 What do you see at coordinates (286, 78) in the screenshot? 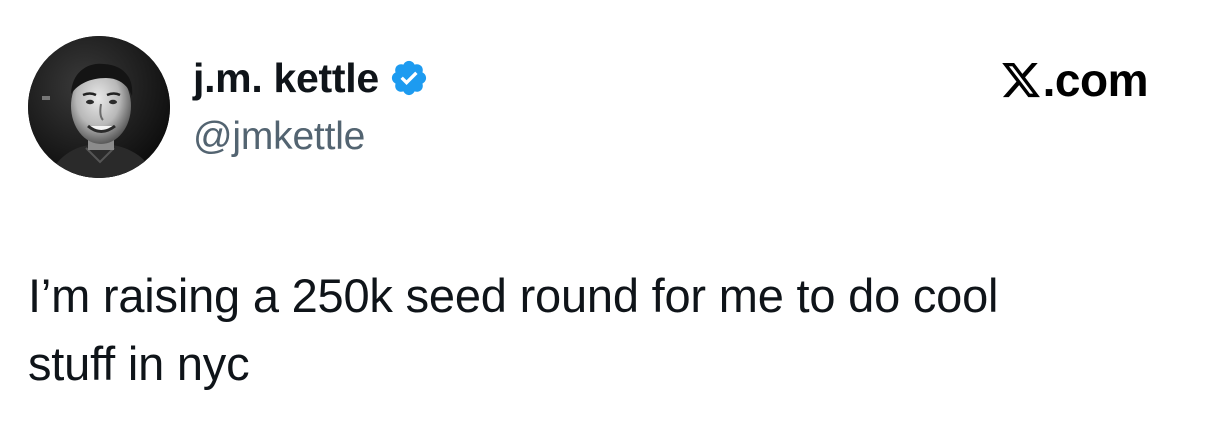
I see `display-name: j.m. kettle` at bounding box center [286, 78].